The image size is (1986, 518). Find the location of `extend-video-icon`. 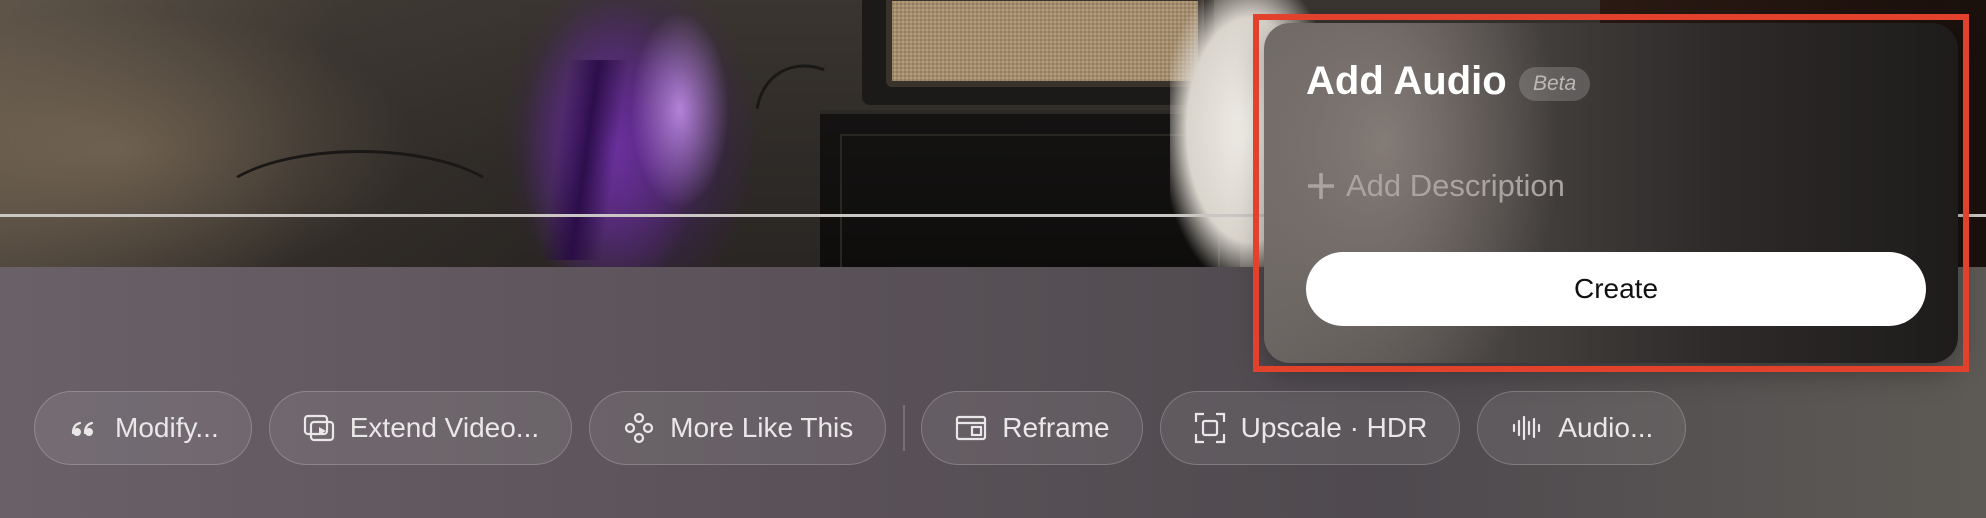

extend-video-icon is located at coordinates (318, 428).